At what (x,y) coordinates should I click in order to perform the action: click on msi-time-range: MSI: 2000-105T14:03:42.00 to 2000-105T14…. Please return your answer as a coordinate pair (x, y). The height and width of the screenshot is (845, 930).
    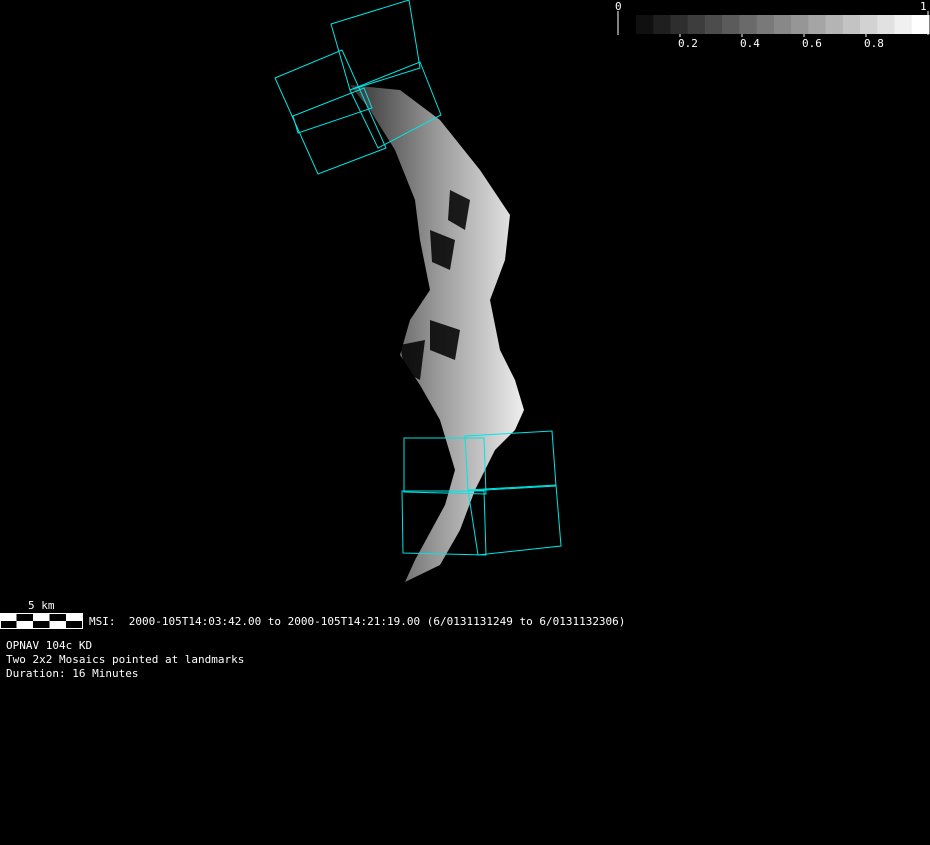
    Looking at the image, I should click on (357, 621).